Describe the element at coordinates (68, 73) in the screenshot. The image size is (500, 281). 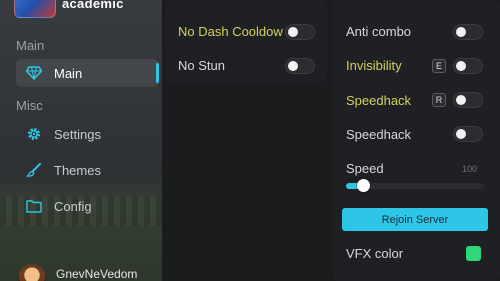
I see `sidebar-item-label: Main` at that location.